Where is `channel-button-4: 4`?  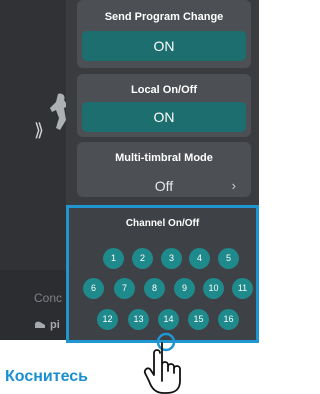
channel-button-4: 4 is located at coordinates (199, 258).